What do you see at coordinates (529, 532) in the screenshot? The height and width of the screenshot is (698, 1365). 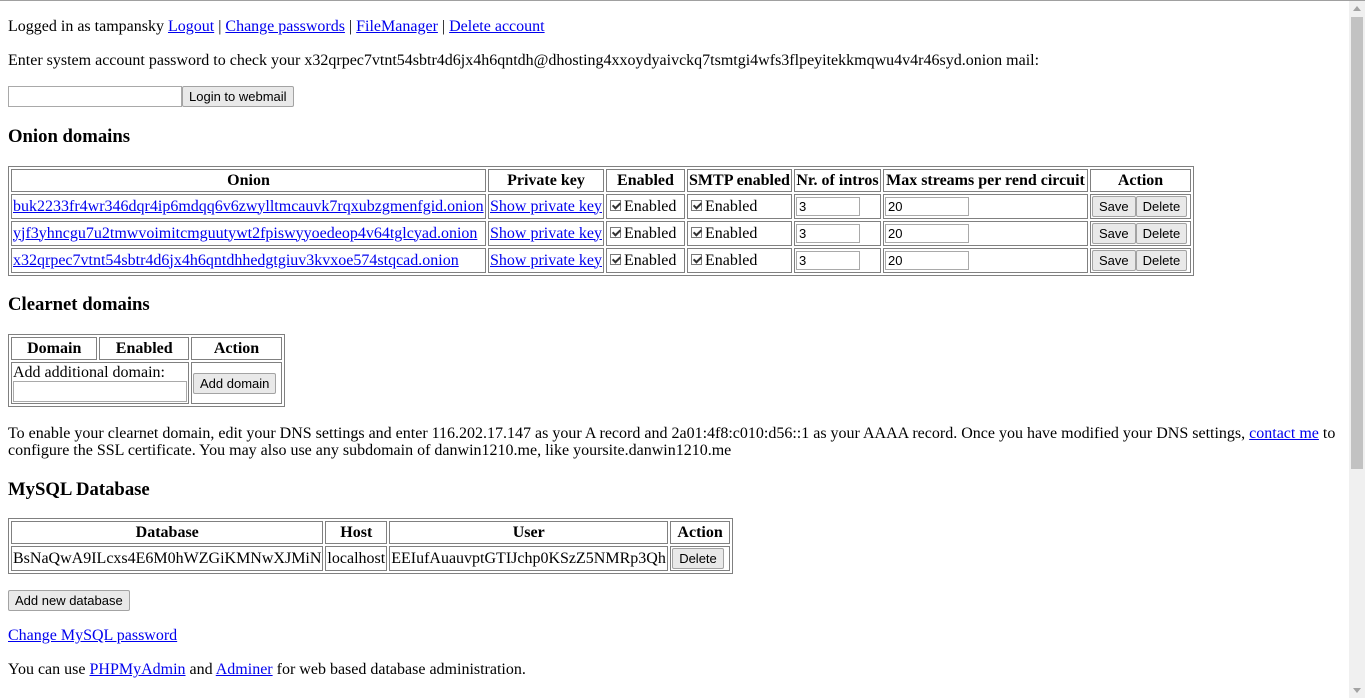 I see `column-header-user: User` at bounding box center [529, 532].